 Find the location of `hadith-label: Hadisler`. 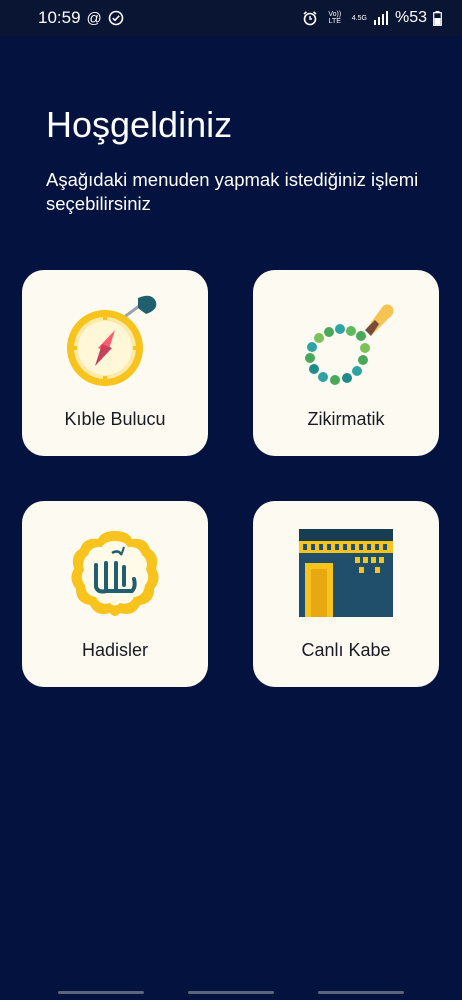

hadith-label: Hadisler is located at coordinates (115, 650).